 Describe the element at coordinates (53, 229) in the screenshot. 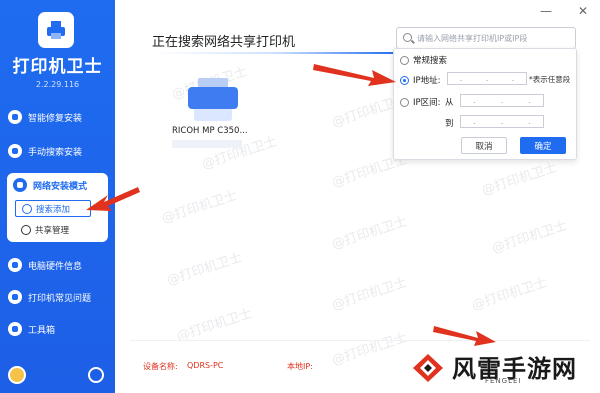

I see `sidebar-subitem-share-manage: 共享管理` at that location.